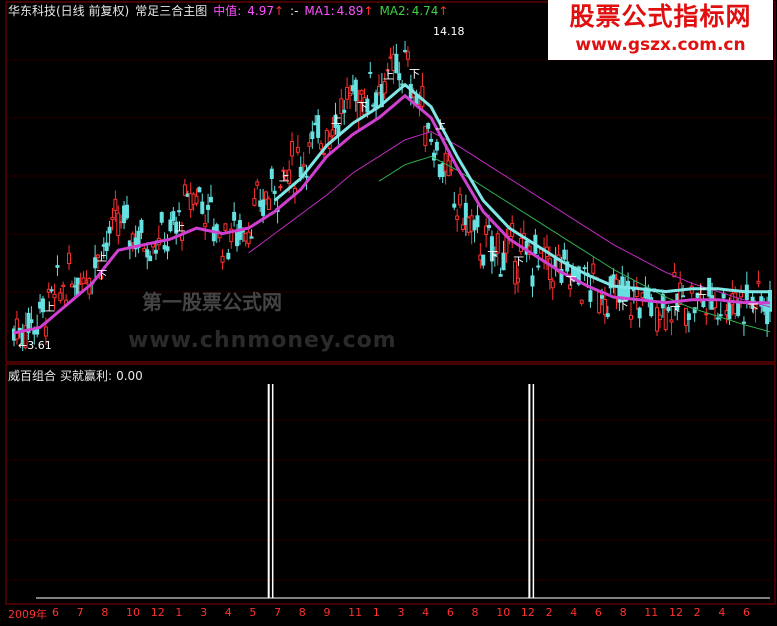  I want to click on watermark-center2: www.chnmoney.com, so click(262, 340).